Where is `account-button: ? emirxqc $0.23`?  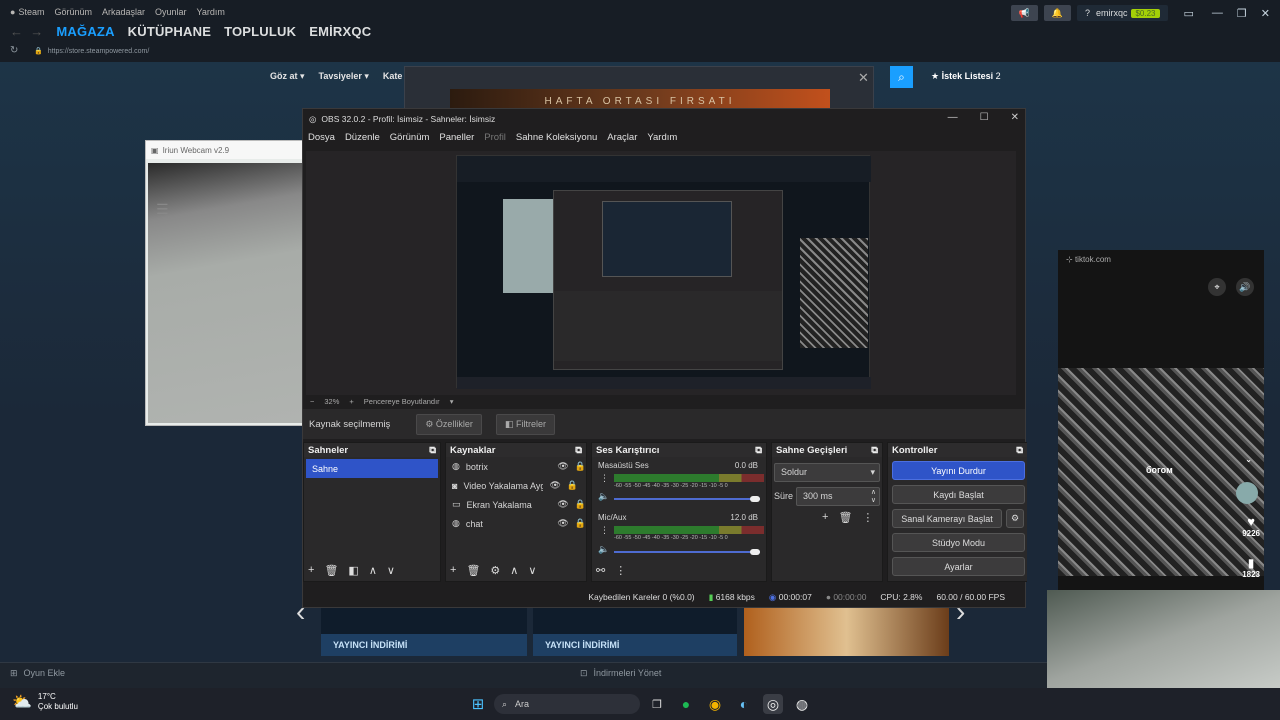 account-button: ? emirxqc $0.23 is located at coordinates (1122, 13).